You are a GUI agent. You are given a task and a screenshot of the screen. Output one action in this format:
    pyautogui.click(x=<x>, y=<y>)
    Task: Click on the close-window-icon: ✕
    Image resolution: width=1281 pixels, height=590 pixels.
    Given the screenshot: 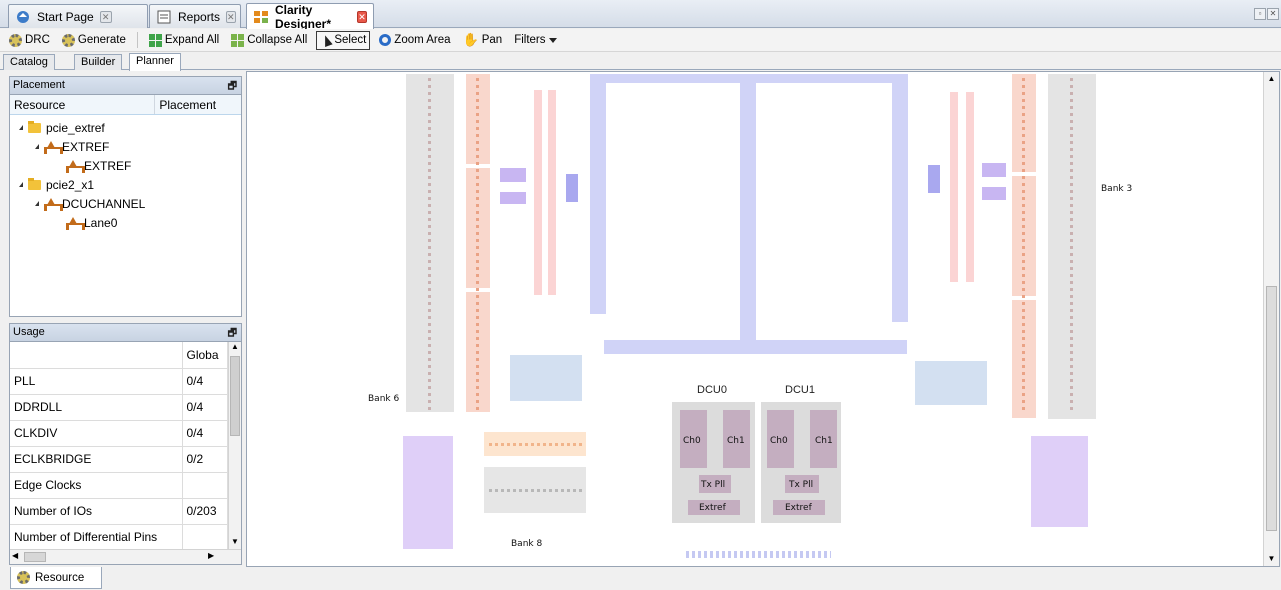 What is the action you would take?
    pyautogui.click(x=1273, y=14)
    